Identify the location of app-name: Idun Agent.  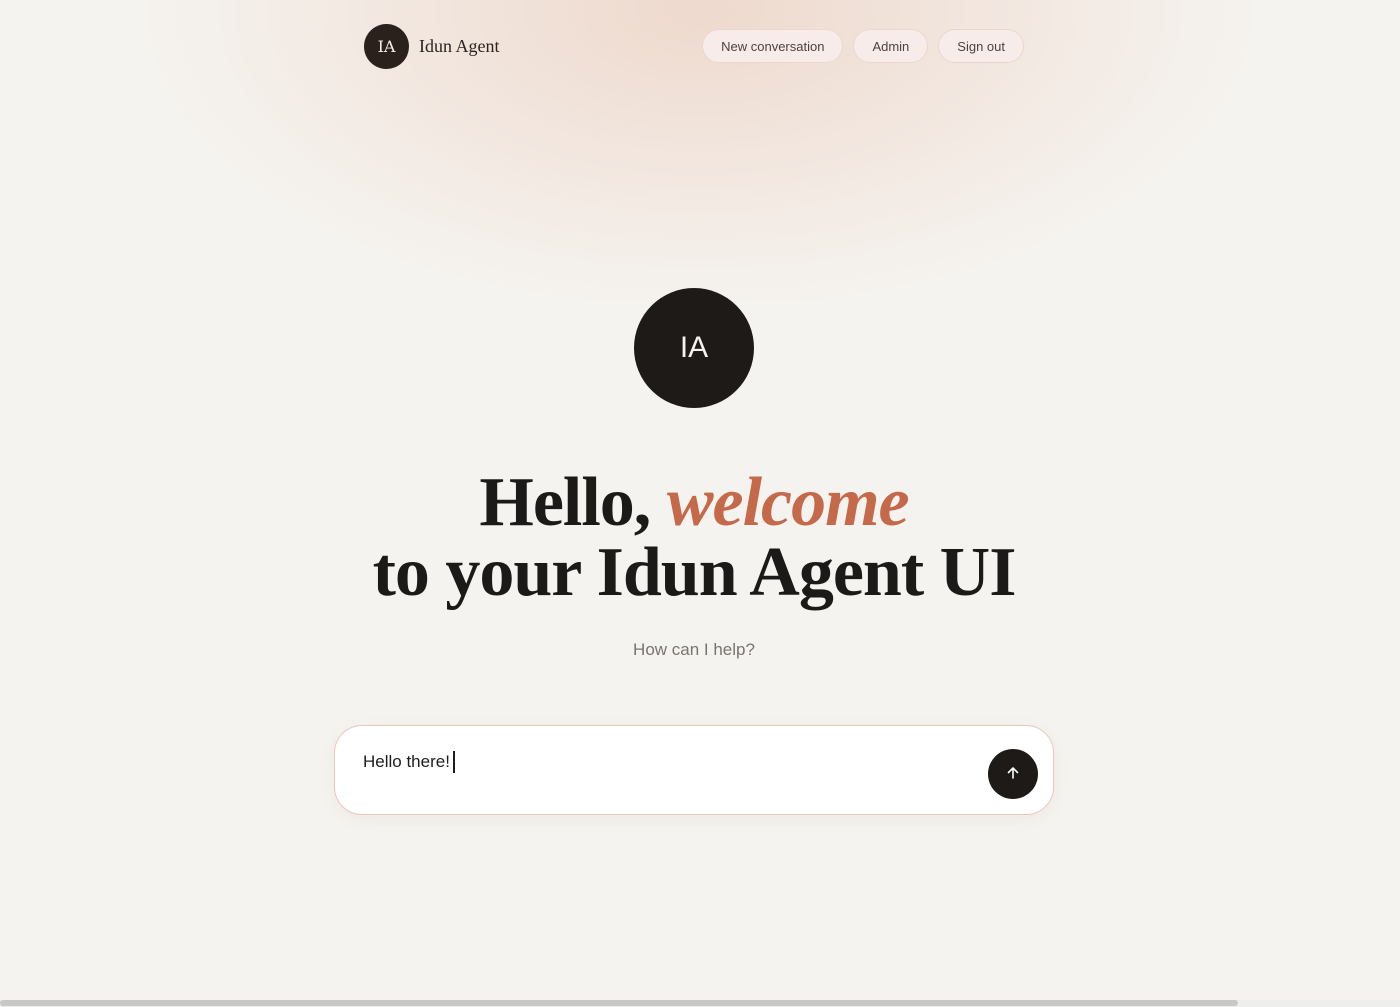
(459, 45).